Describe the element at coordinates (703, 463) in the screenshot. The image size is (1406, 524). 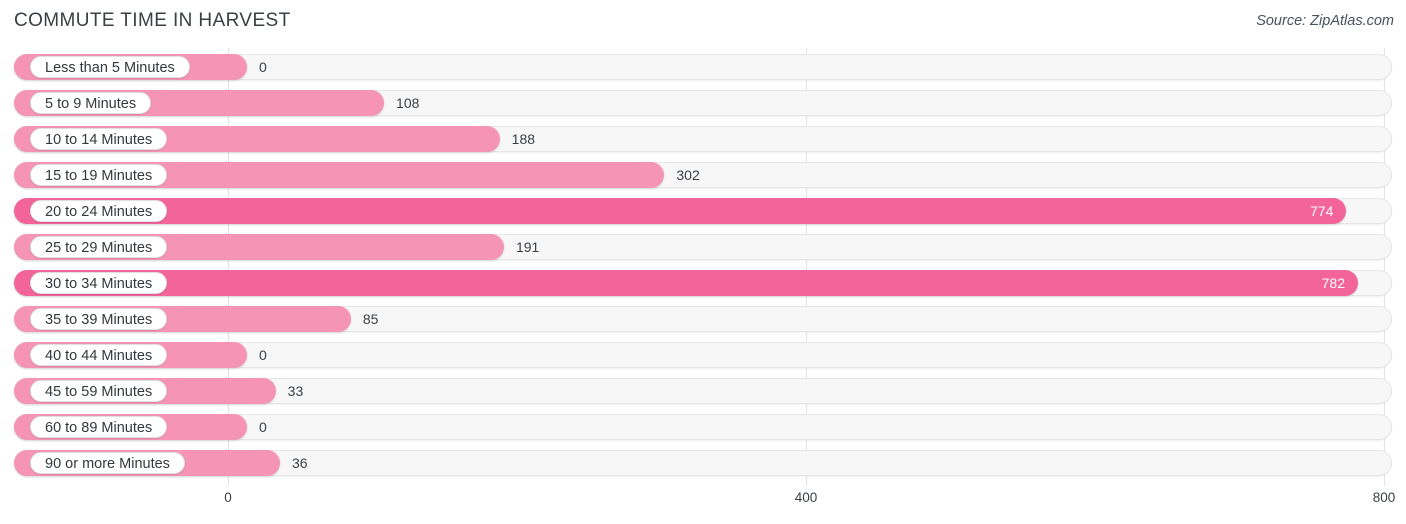
I see `bar-row: 36 90 or more Minutes` at that location.